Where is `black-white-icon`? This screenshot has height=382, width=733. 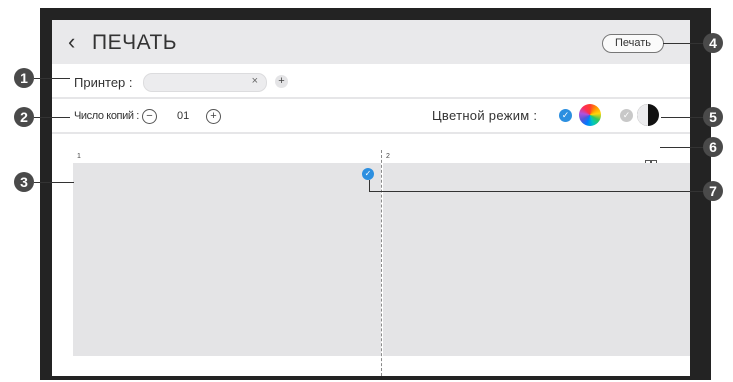
black-white-icon is located at coordinates (648, 115).